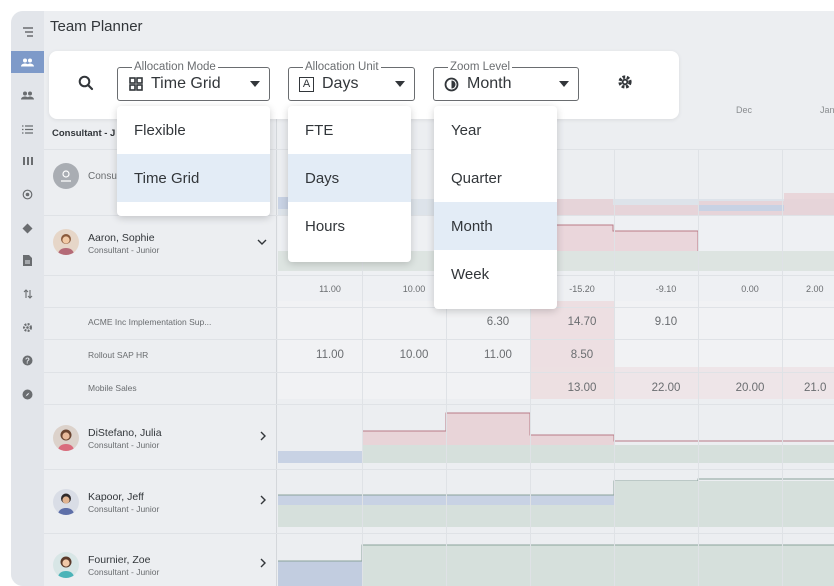 Image resolution: width=834 pixels, height=586 pixels. What do you see at coordinates (135, 84) in the screenshot?
I see `grid-icon` at bounding box center [135, 84].